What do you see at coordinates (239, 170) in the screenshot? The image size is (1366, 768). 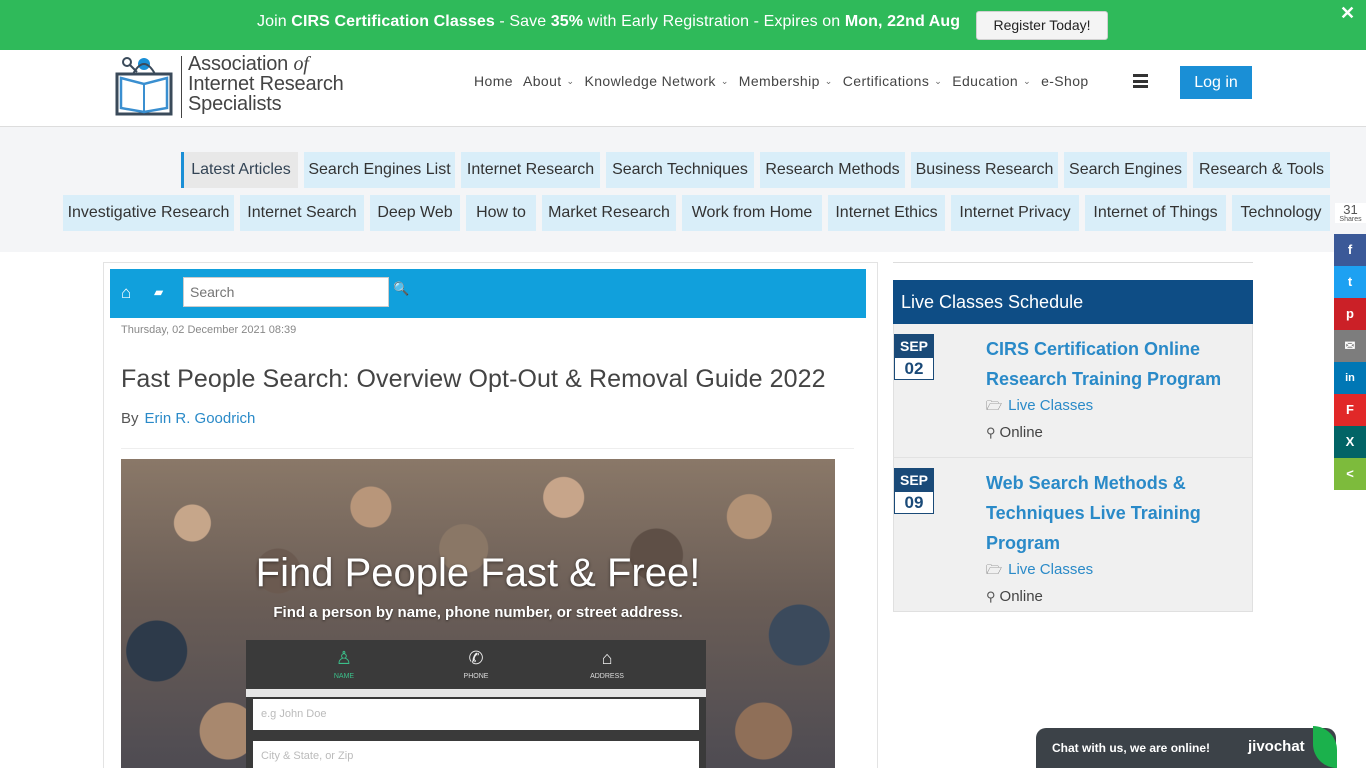 I see `tag-latest-articles: Latest Articles` at bounding box center [239, 170].